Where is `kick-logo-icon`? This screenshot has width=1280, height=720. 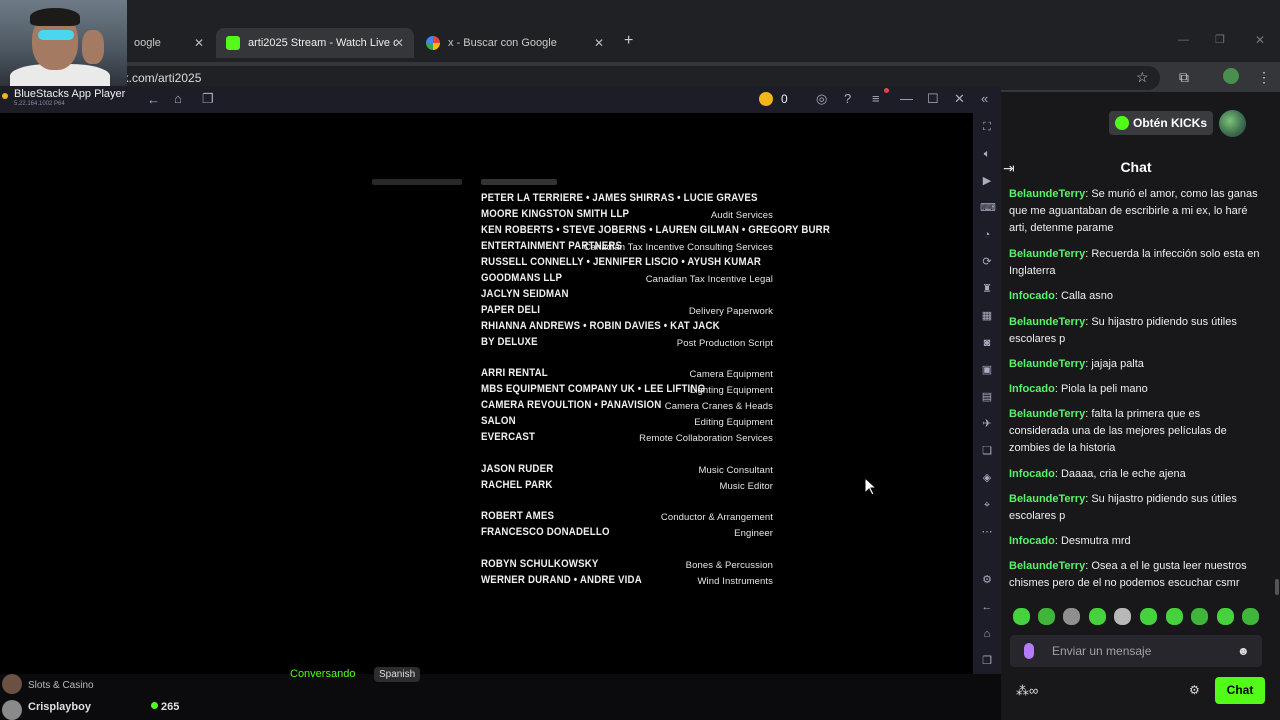 kick-logo-icon is located at coordinates (1122, 123).